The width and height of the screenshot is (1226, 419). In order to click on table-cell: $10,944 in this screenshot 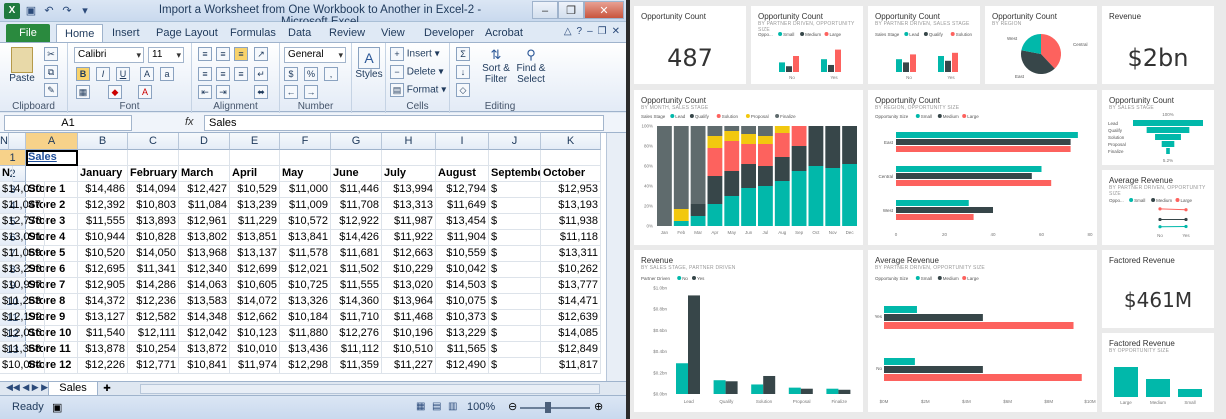, I will do `click(103, 238)`.